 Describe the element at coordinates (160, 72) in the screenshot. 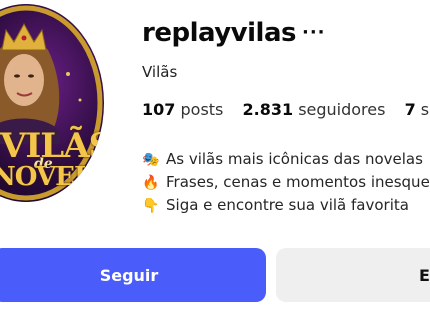

I see `profile-display-name: Vilãs` at that location.